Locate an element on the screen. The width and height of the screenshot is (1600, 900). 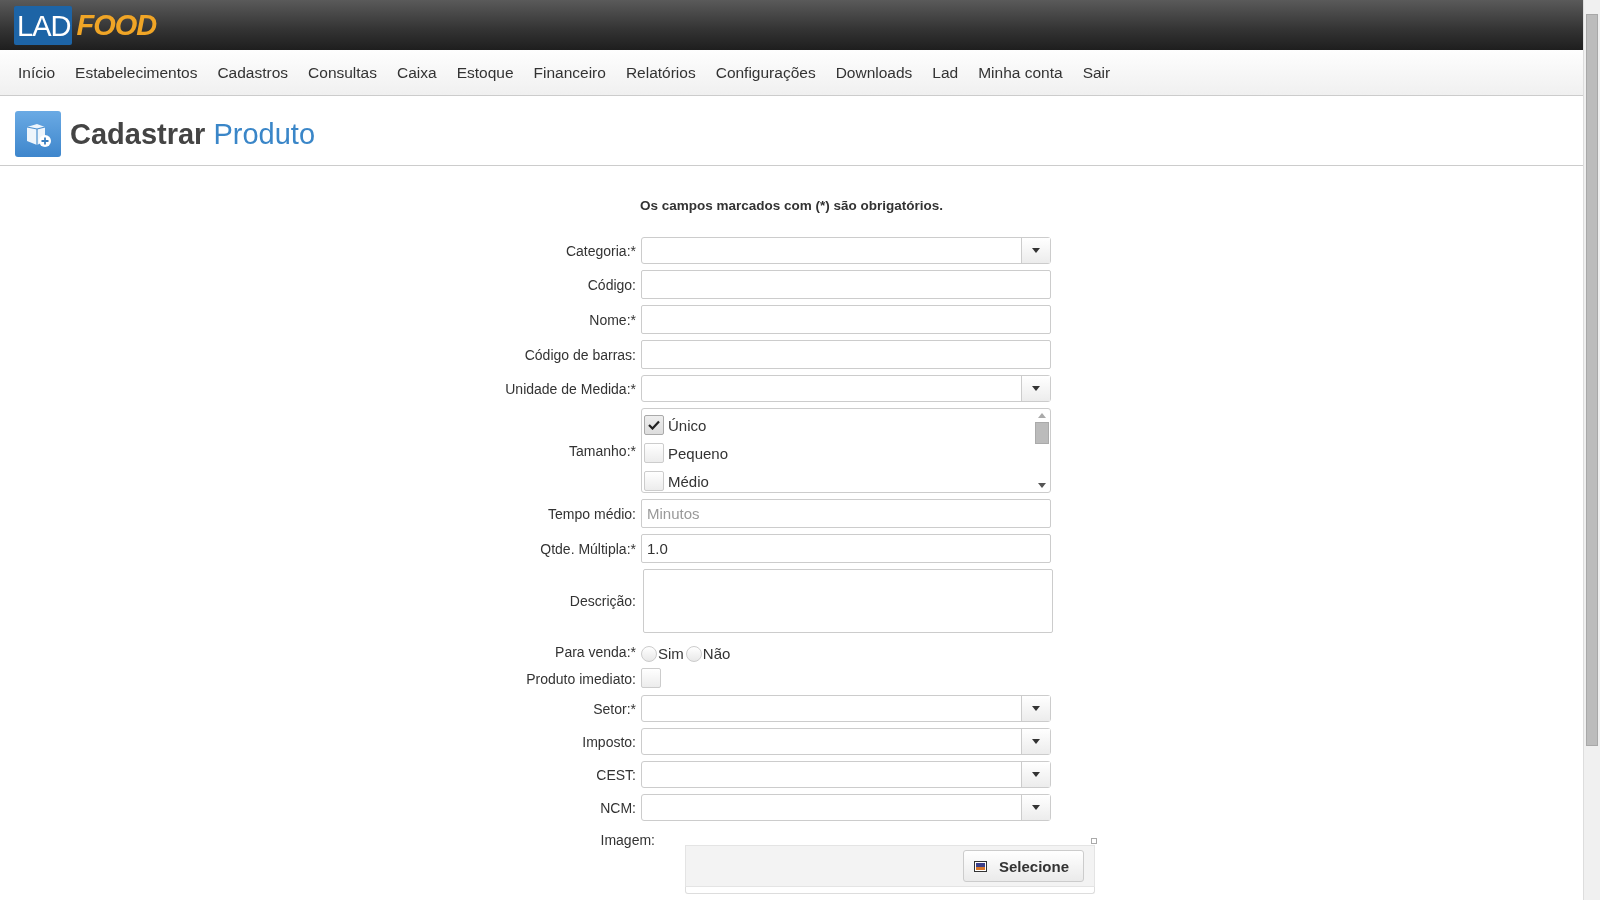
check-icon is located at coordinates (654, 425).